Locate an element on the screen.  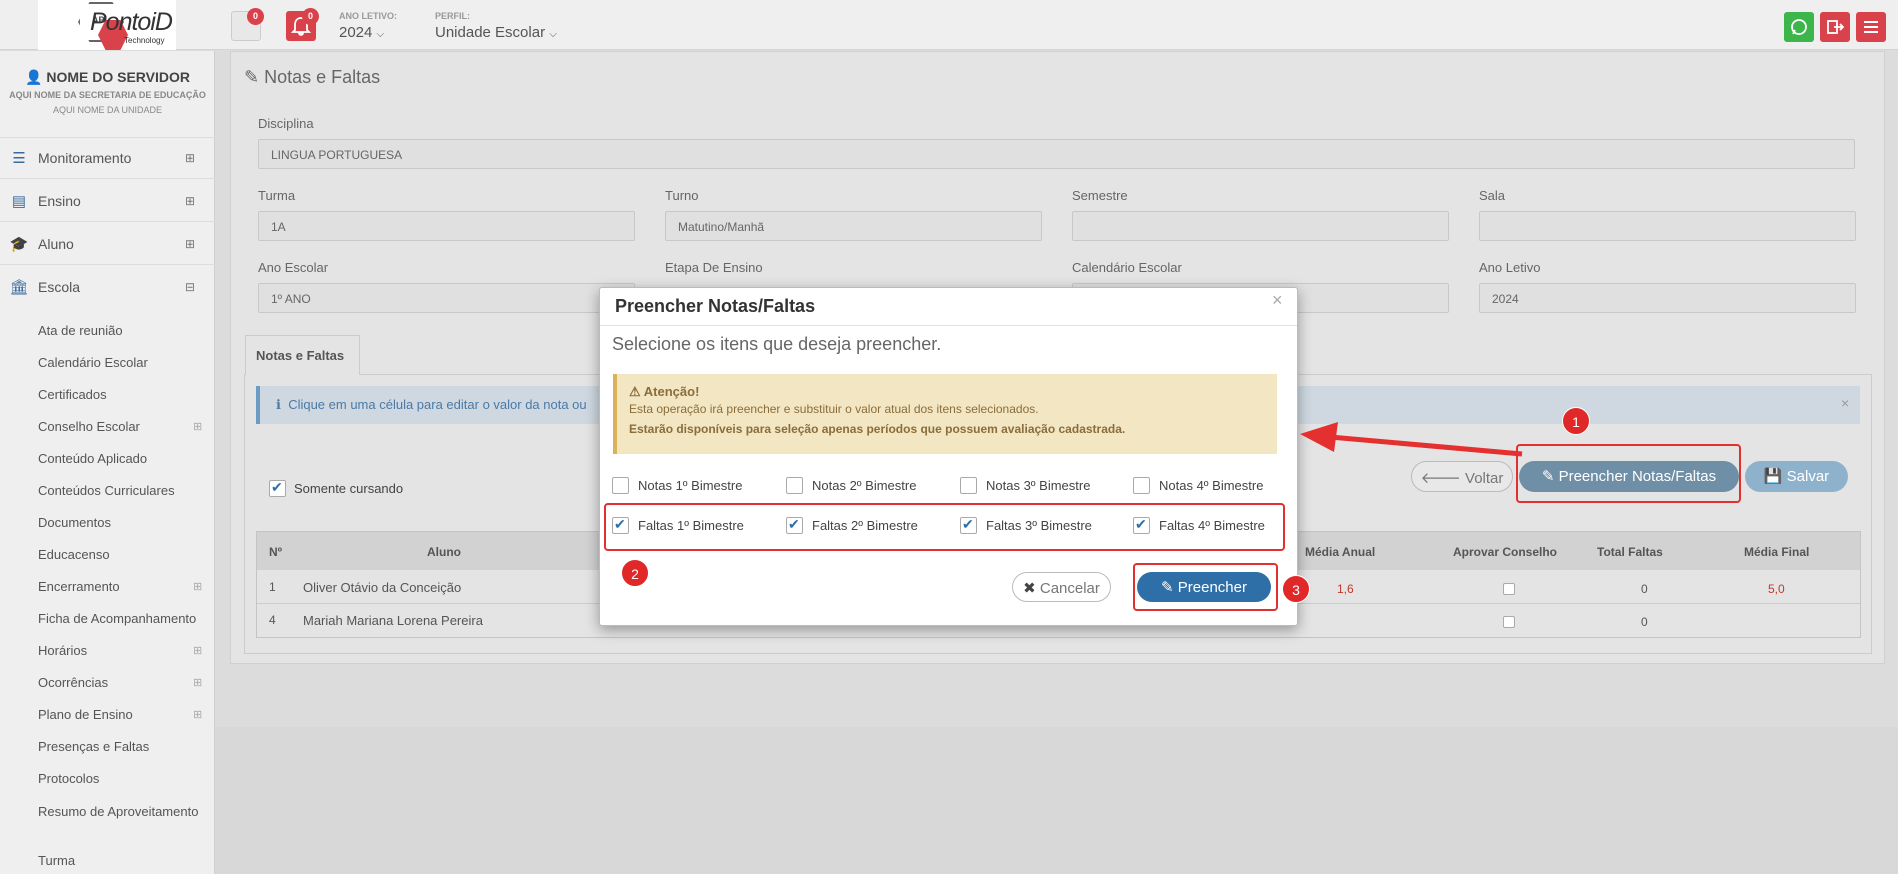
turma-field: 1A is located at coordinates (446, 226).